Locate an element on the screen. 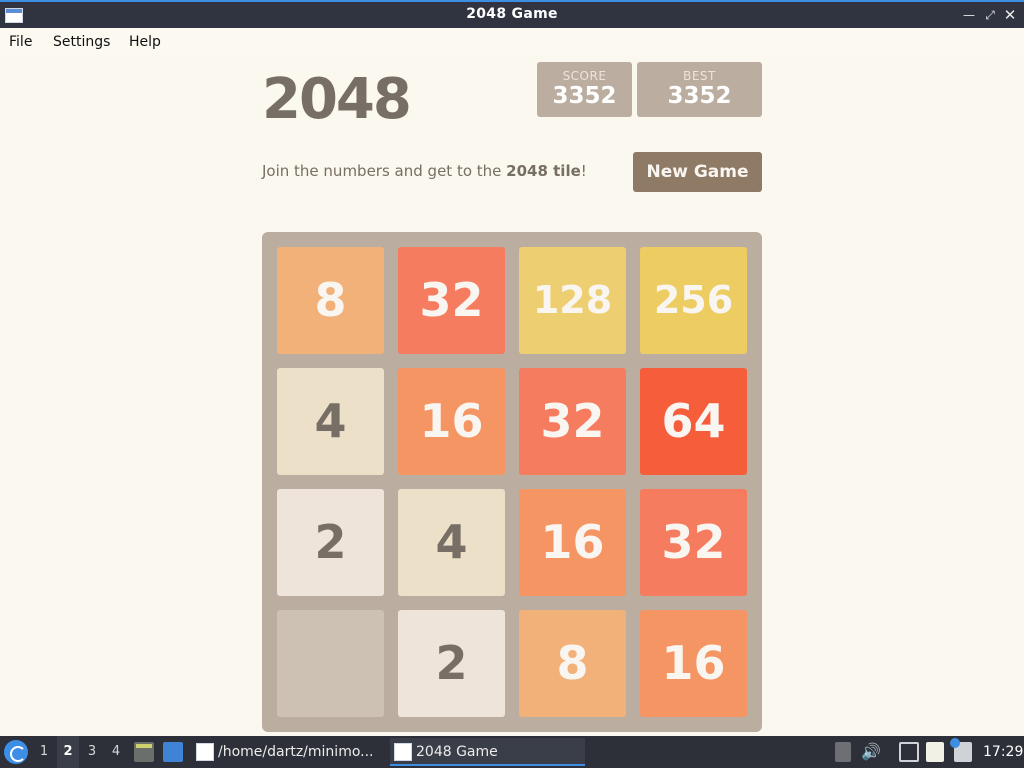 The image size is (1024, 768). workspace-2: 2 is located at coordinates (68, 752).